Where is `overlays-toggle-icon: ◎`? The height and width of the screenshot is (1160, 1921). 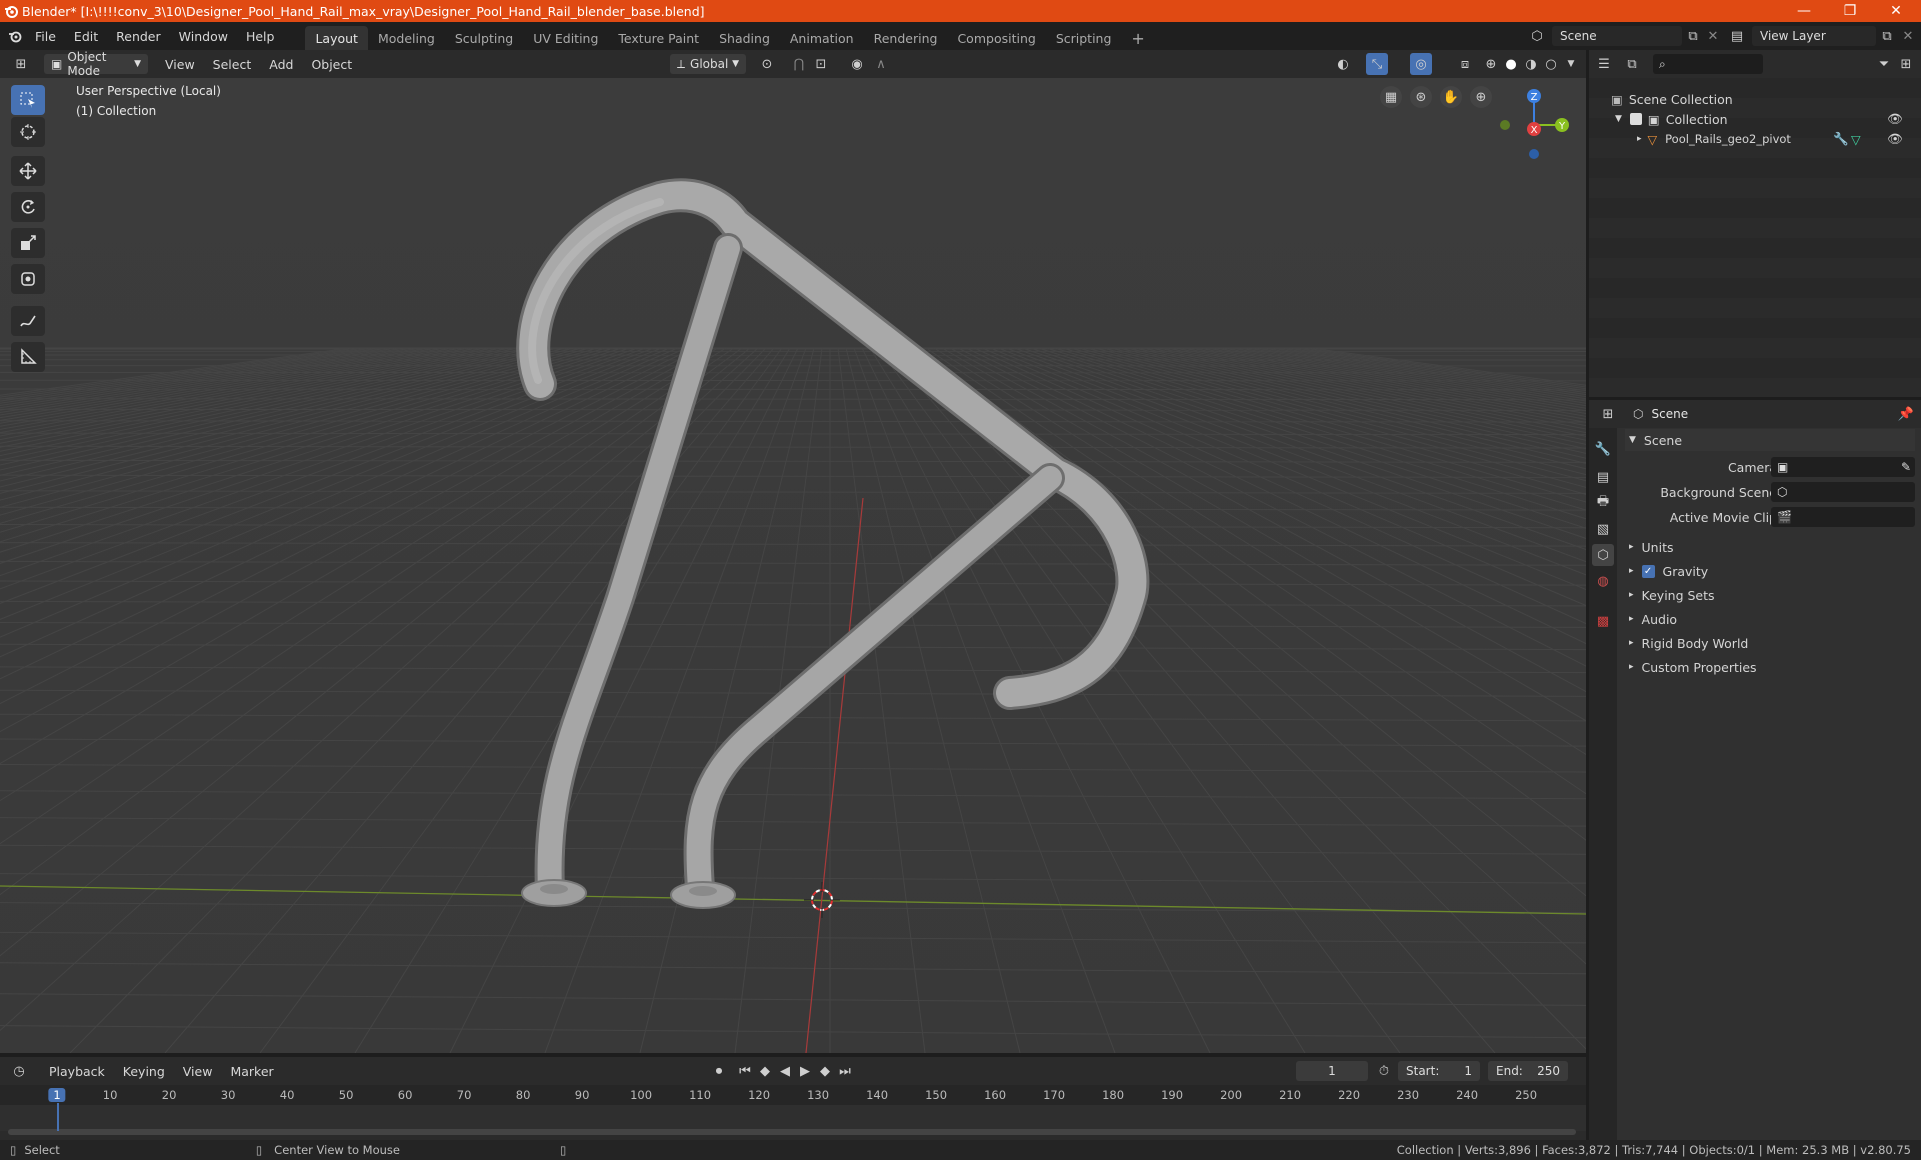 overlays-toggle-icon: ◎ is located at coordinates (1421, 64).